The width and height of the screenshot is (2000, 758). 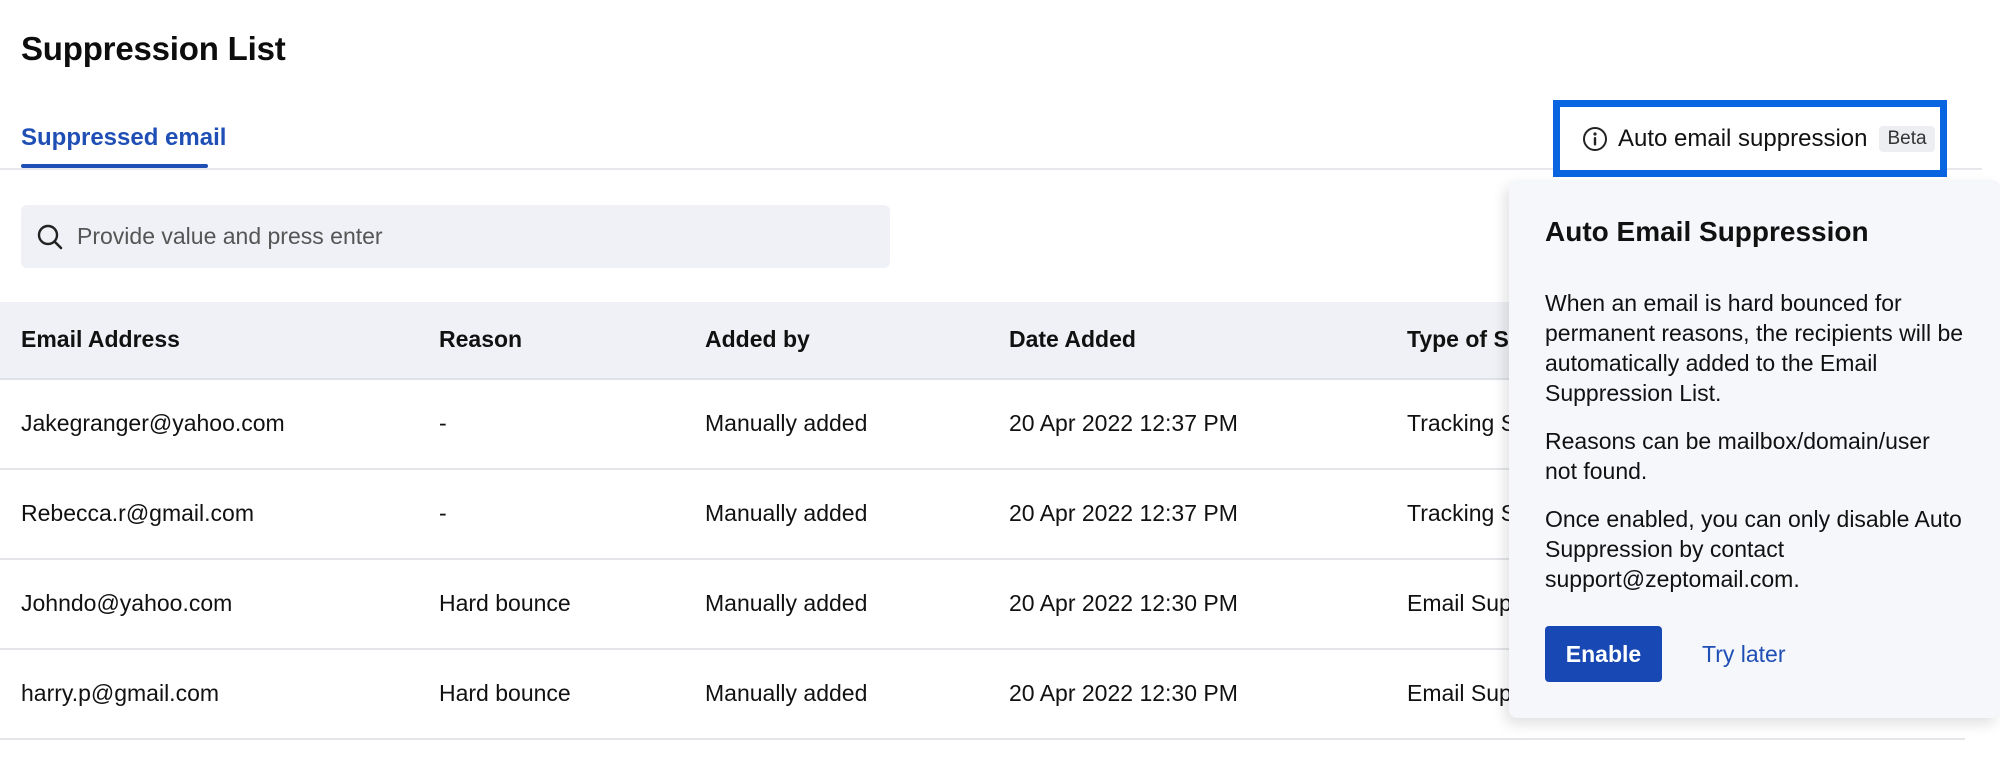 I want to click on search-input, so click(x=467, y=236).